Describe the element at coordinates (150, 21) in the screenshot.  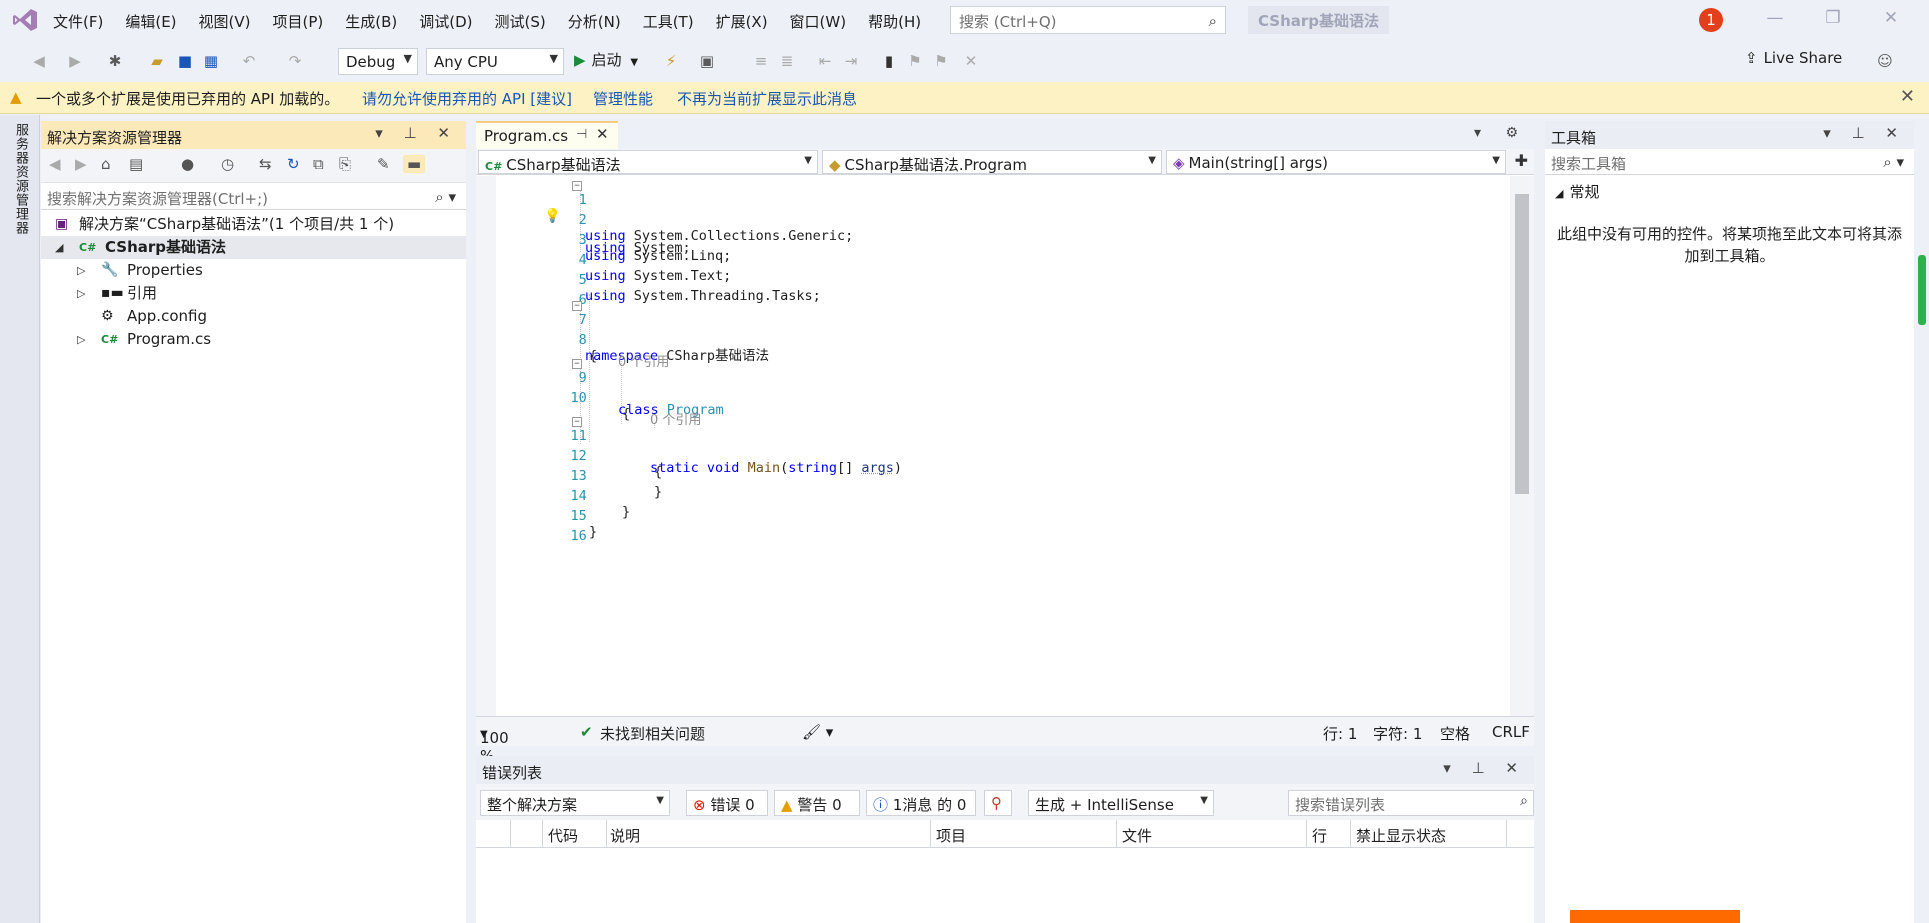
I see `menu-edit: 编辑(E)` at that location.